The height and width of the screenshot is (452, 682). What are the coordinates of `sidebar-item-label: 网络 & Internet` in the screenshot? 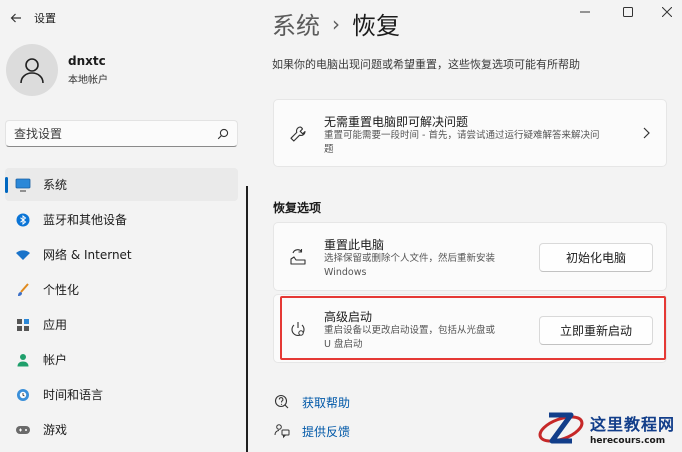 It's located at (87, 255).